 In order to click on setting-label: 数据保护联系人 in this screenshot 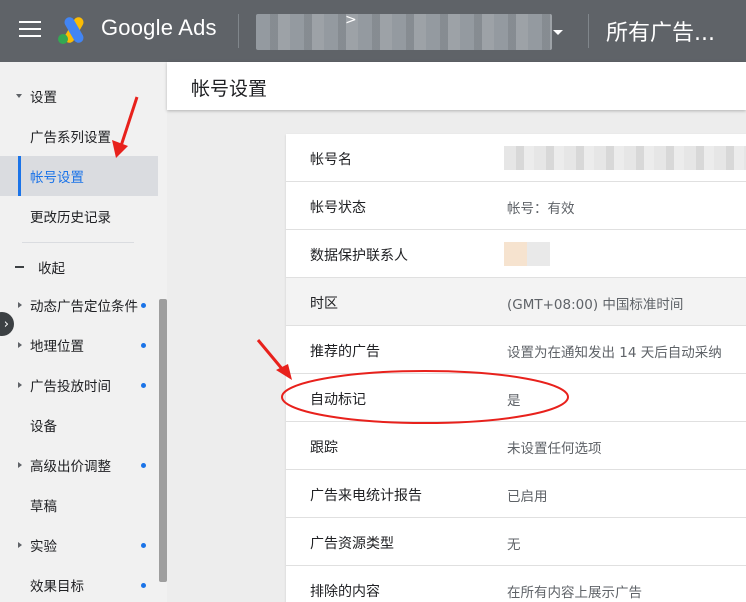, I will do `click(359, 256)`.